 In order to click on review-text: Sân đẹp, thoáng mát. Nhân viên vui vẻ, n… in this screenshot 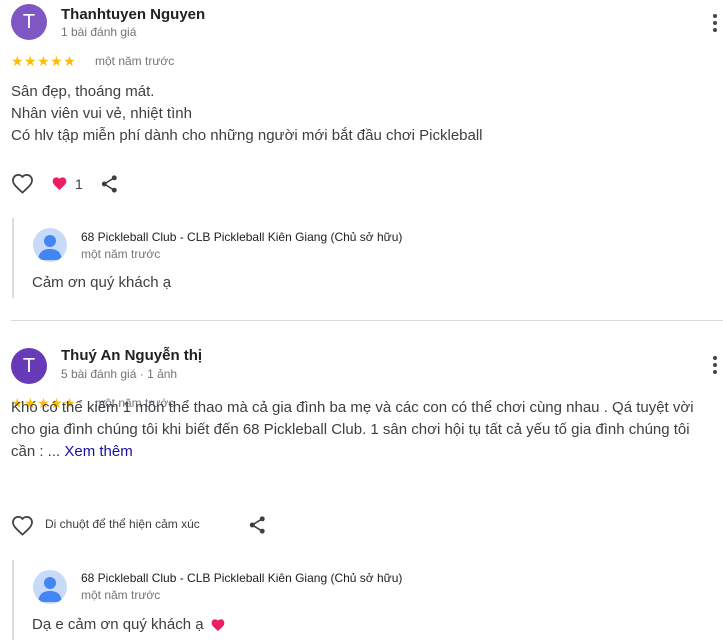, I will do `click(361, 114)`.